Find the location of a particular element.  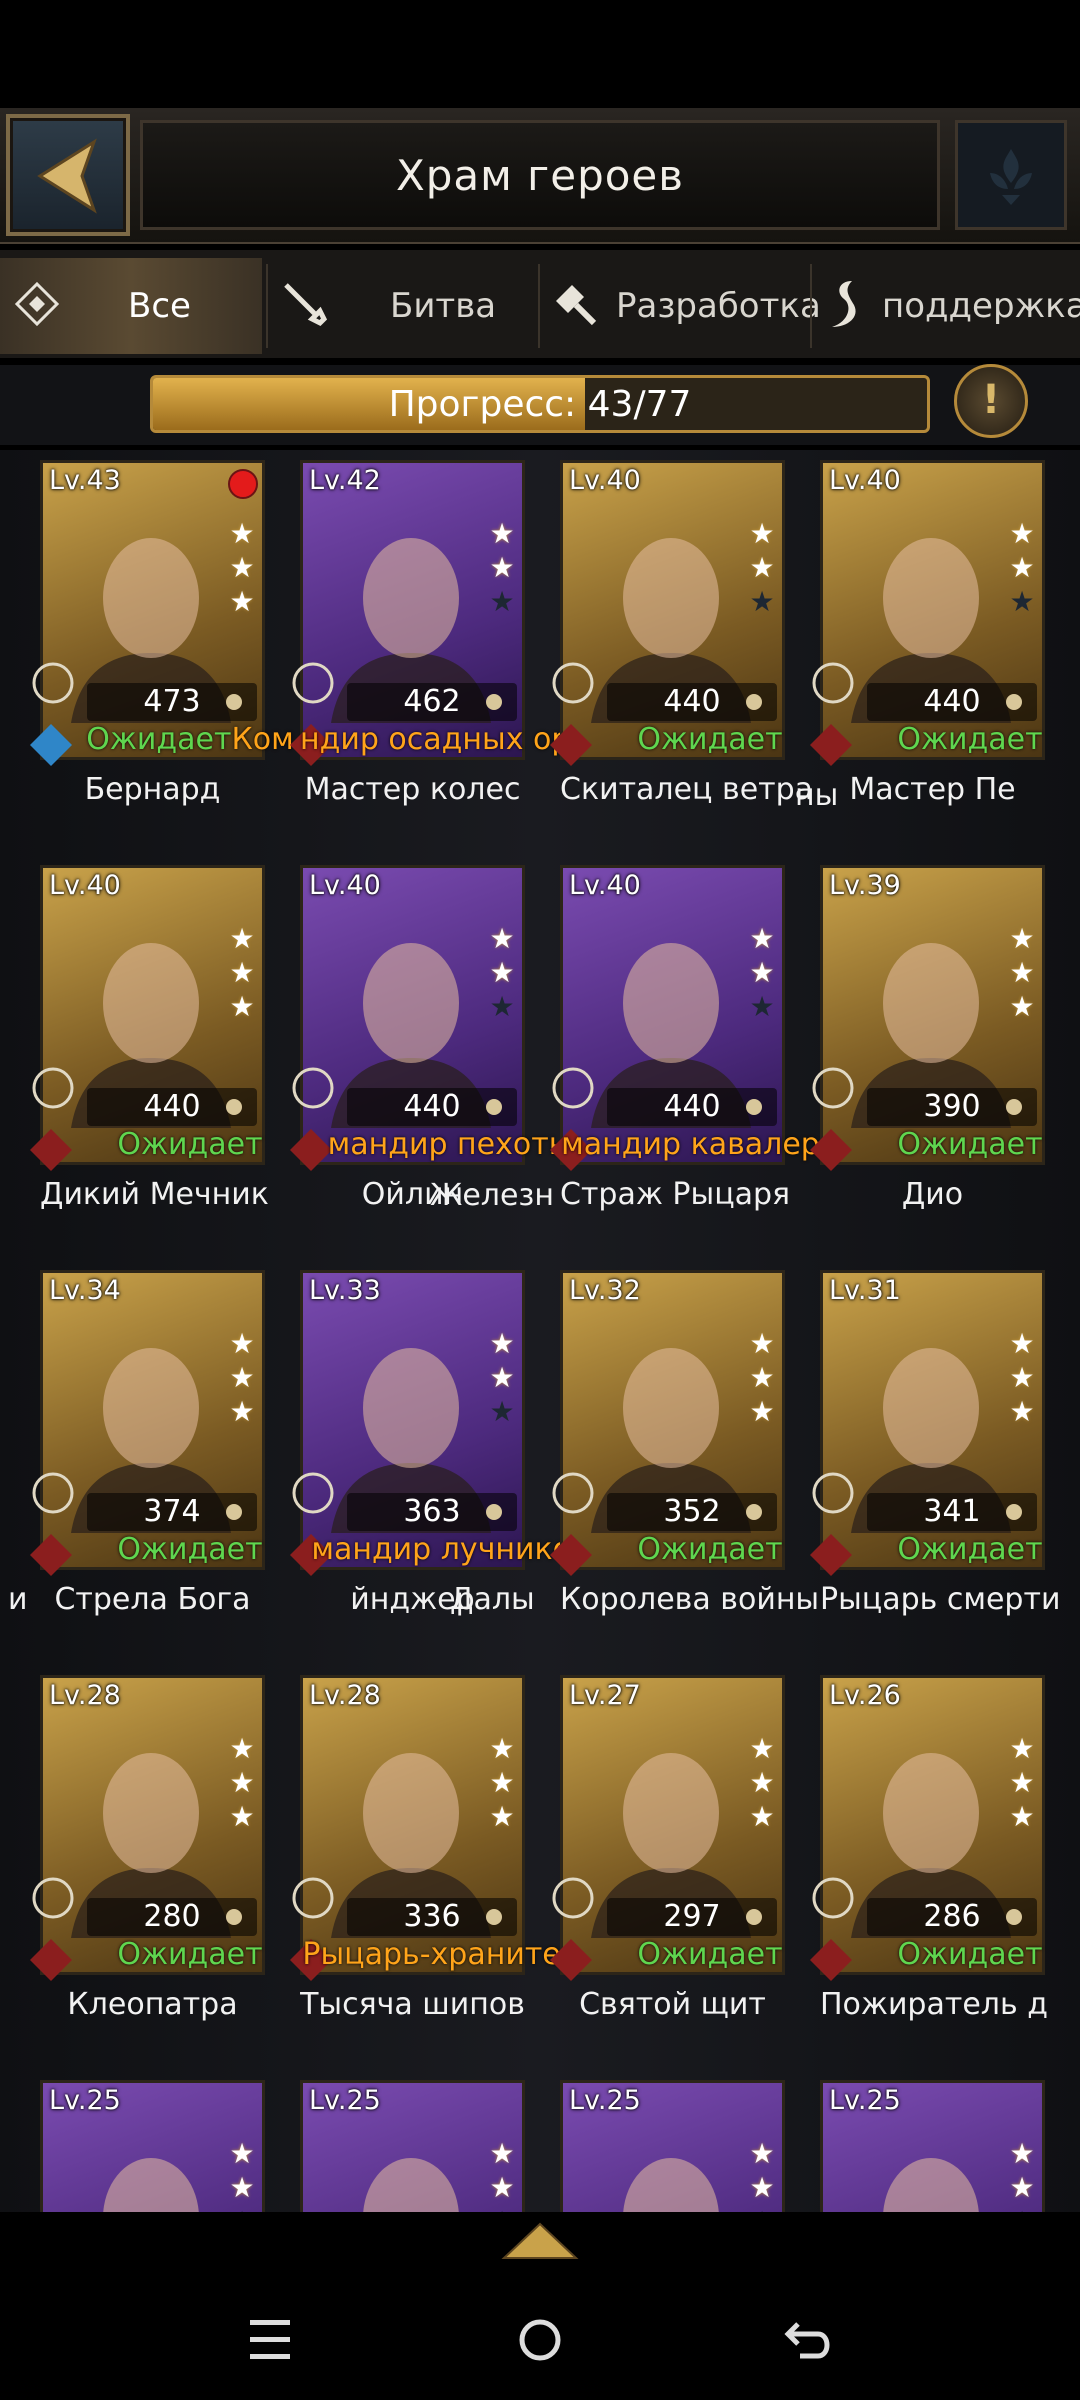

hero-card: Lv.27 ★ ★ ★ 297 Ожидает Святой щит is located at coordinates (682, 1875).